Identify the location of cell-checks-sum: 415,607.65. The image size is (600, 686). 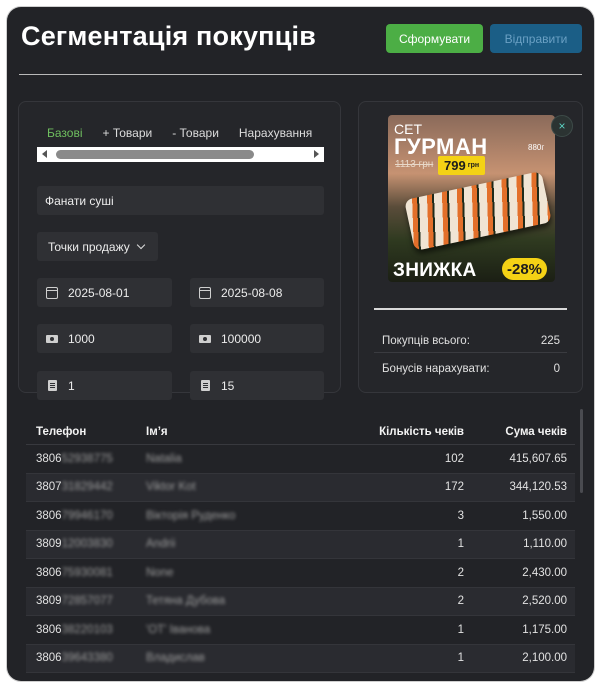
(538, 458).